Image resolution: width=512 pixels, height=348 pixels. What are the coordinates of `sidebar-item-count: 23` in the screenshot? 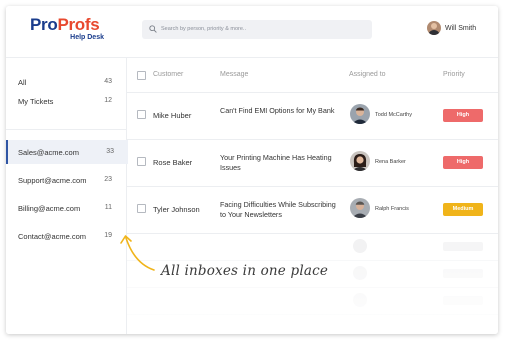 It's located at (108, 179).